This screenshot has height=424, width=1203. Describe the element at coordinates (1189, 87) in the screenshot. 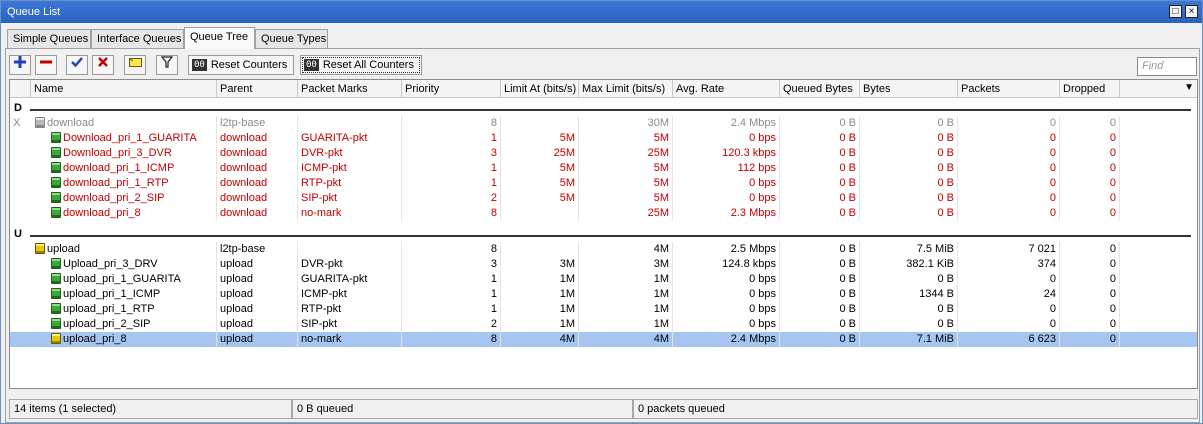

I see `column-chooser-icon: ▼` at that location.